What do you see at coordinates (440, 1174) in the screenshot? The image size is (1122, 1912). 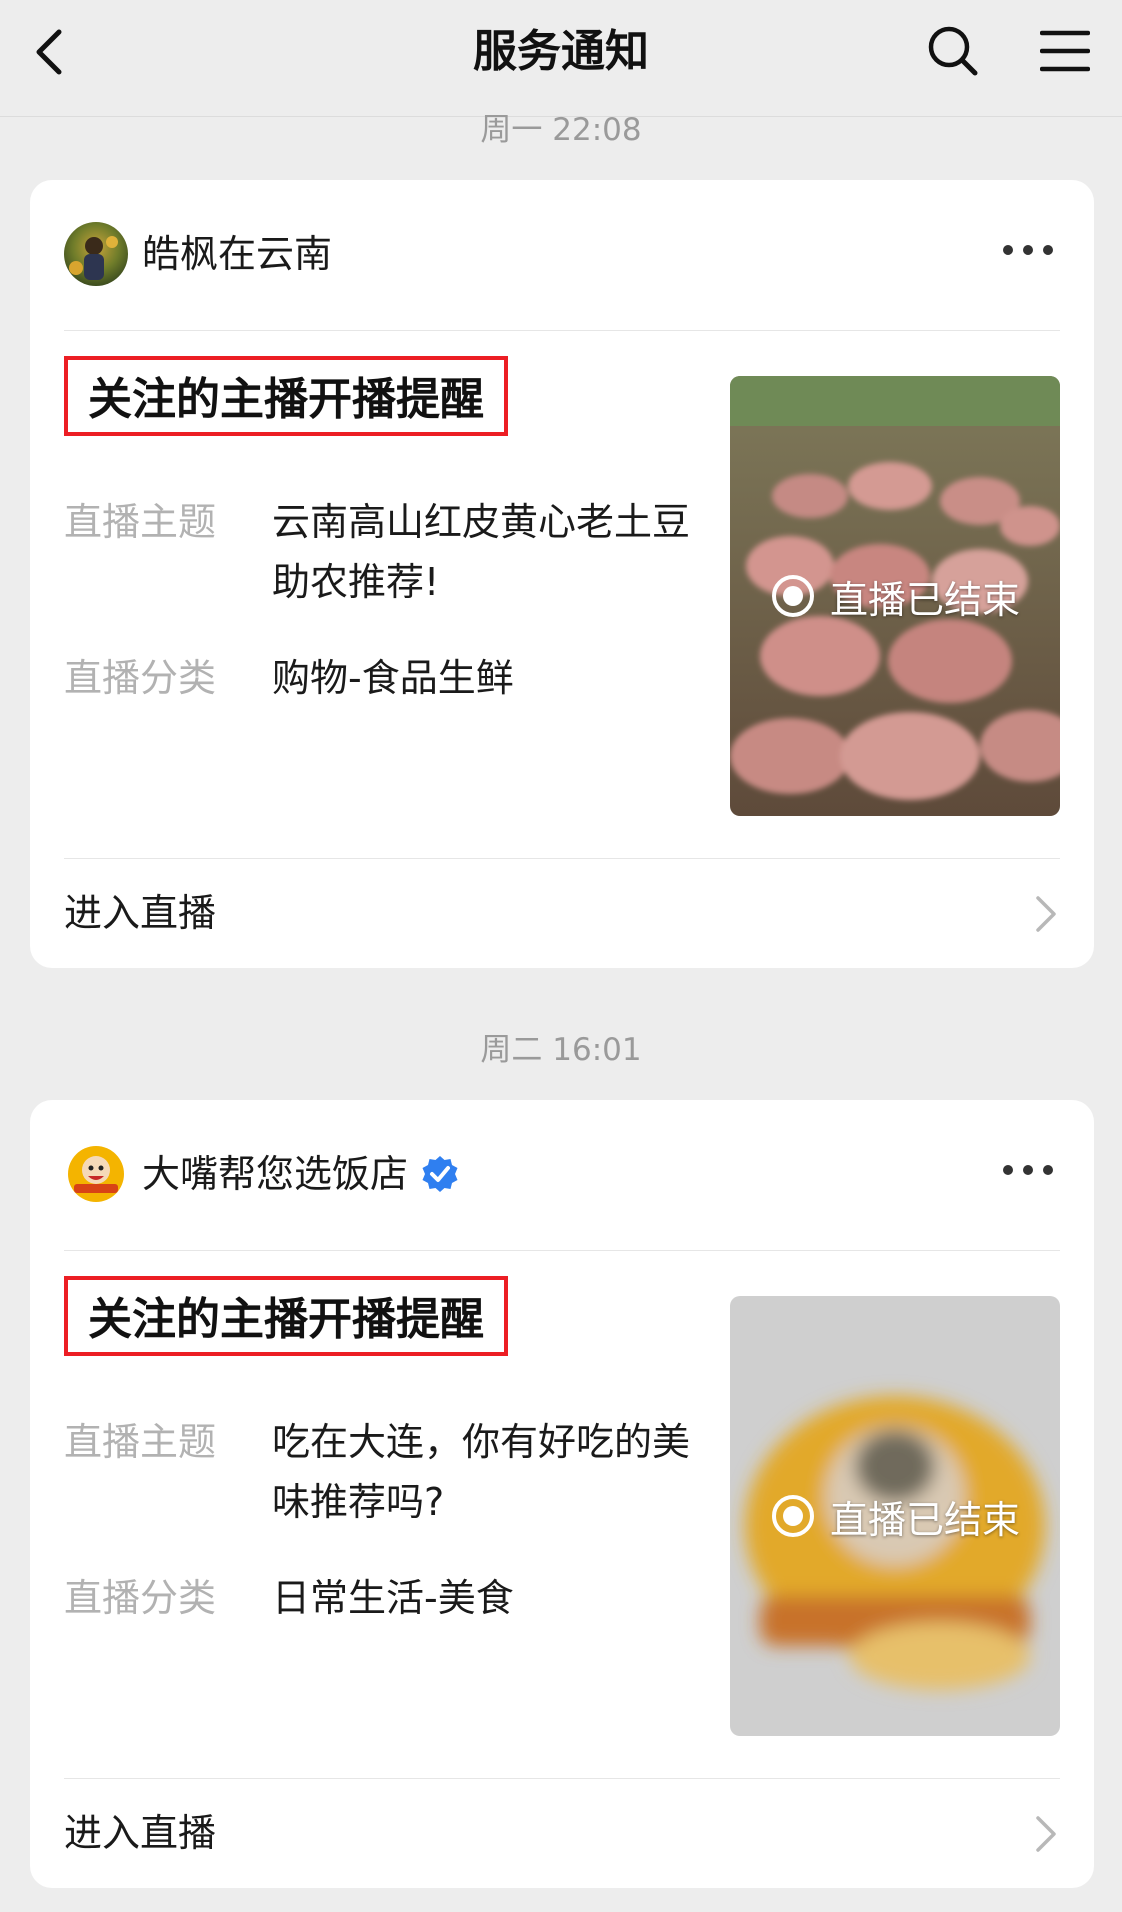 I see `verified-badge-icon` at bounding box center [440, 1174].